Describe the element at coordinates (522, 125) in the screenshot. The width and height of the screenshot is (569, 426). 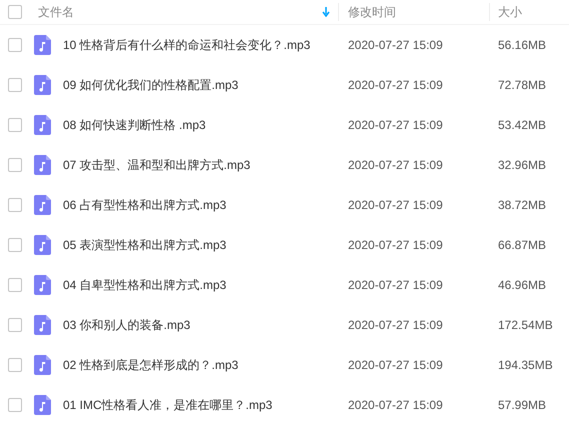
I see `file-size: 53.42MB` at that location.